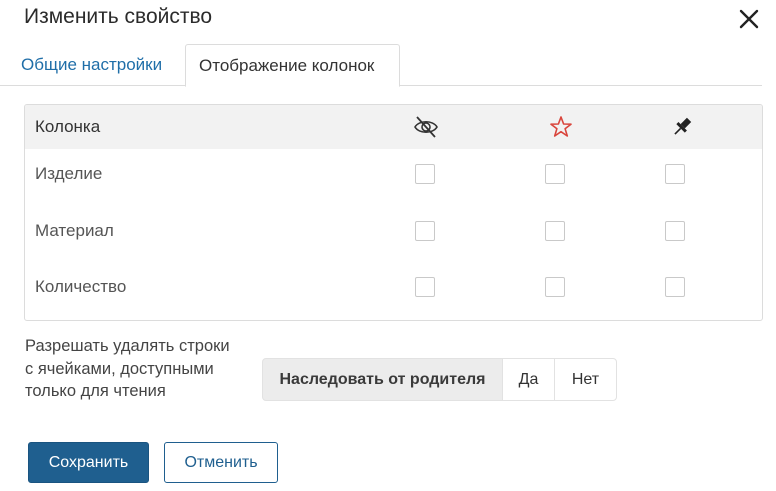  Describe the element at coordinates (88, 462) in the screenshot. I see `save-button: Сохранить` at that location.